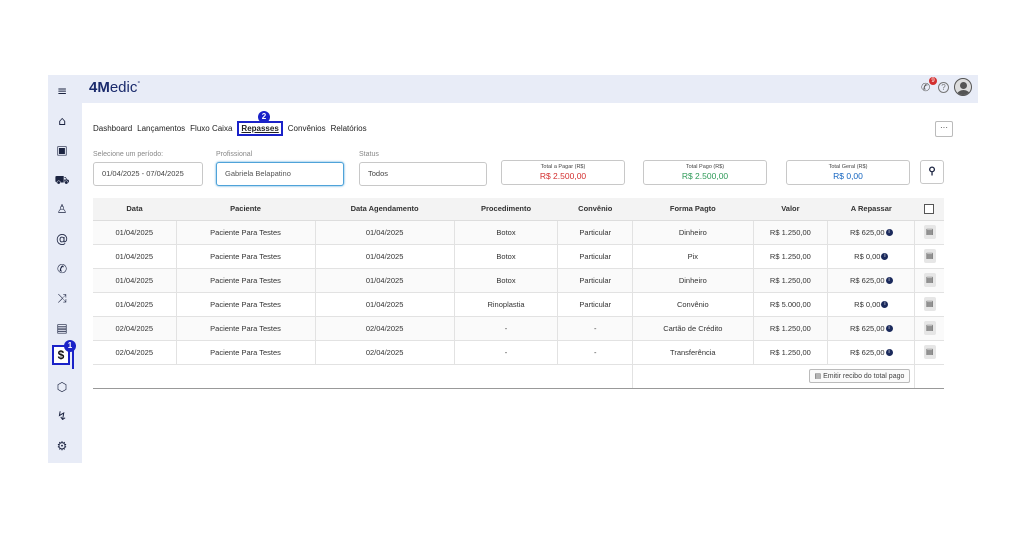 The height and width of the screenshot is (538, 1024). What do you see at coordinates (363, 376) in the screenshot?
I see `footer-spacer` at bounding box center [363, 376].